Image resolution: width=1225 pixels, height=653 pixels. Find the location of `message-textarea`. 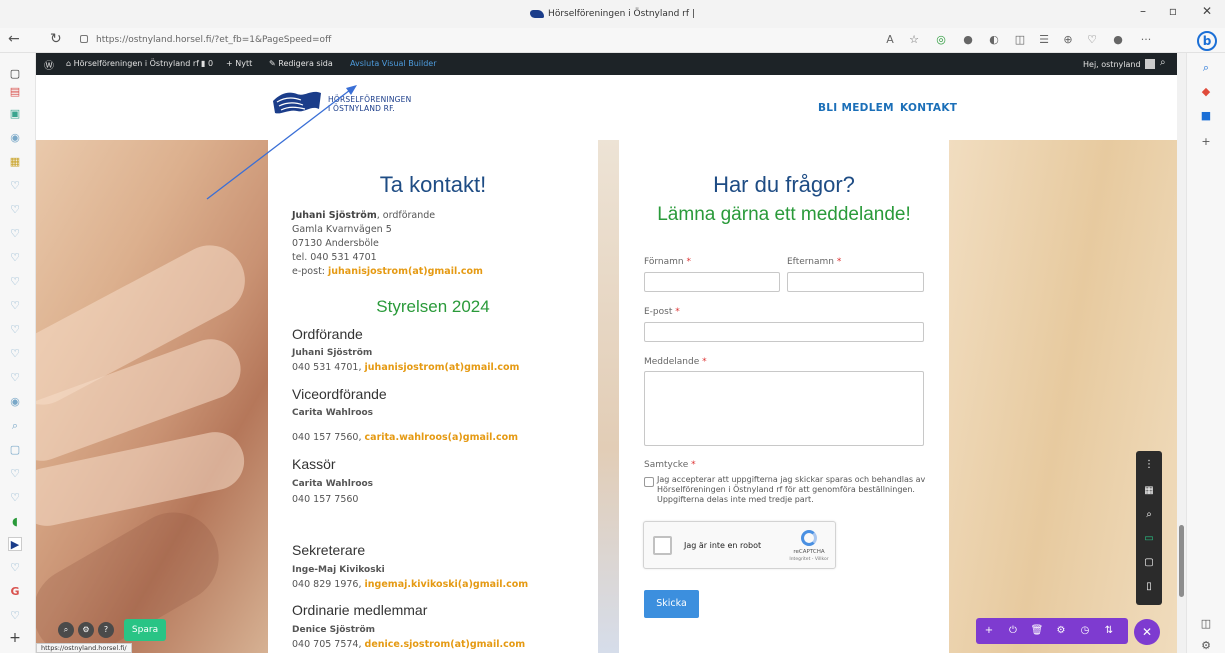

message-textarea is located at coordinates (784, 408).